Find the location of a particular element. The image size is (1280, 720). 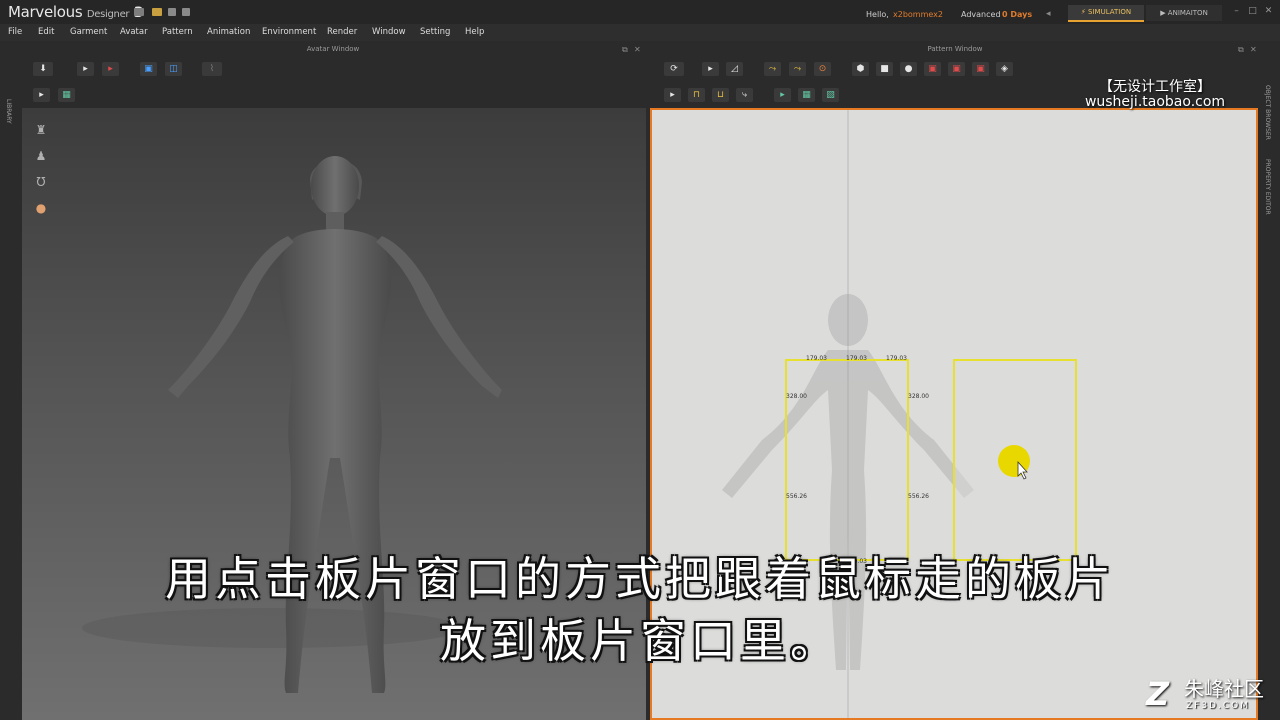

tab-animation-label: ANIMAITON is located at coordinates (1187, 13).